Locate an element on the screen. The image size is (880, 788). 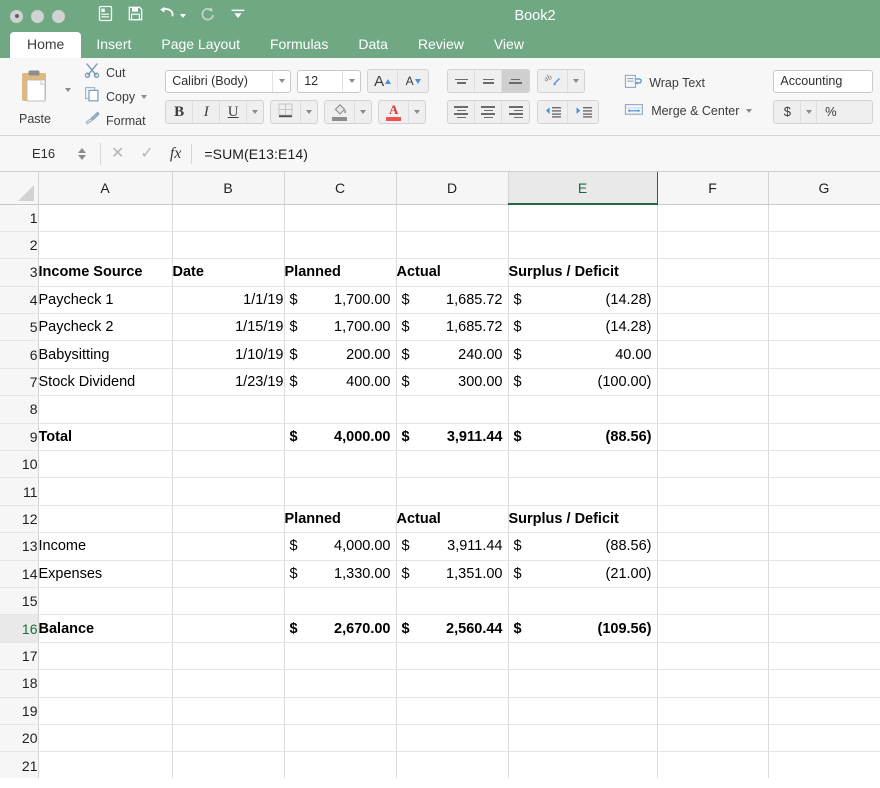
cell-A8 is located at coordinates (105, 409).